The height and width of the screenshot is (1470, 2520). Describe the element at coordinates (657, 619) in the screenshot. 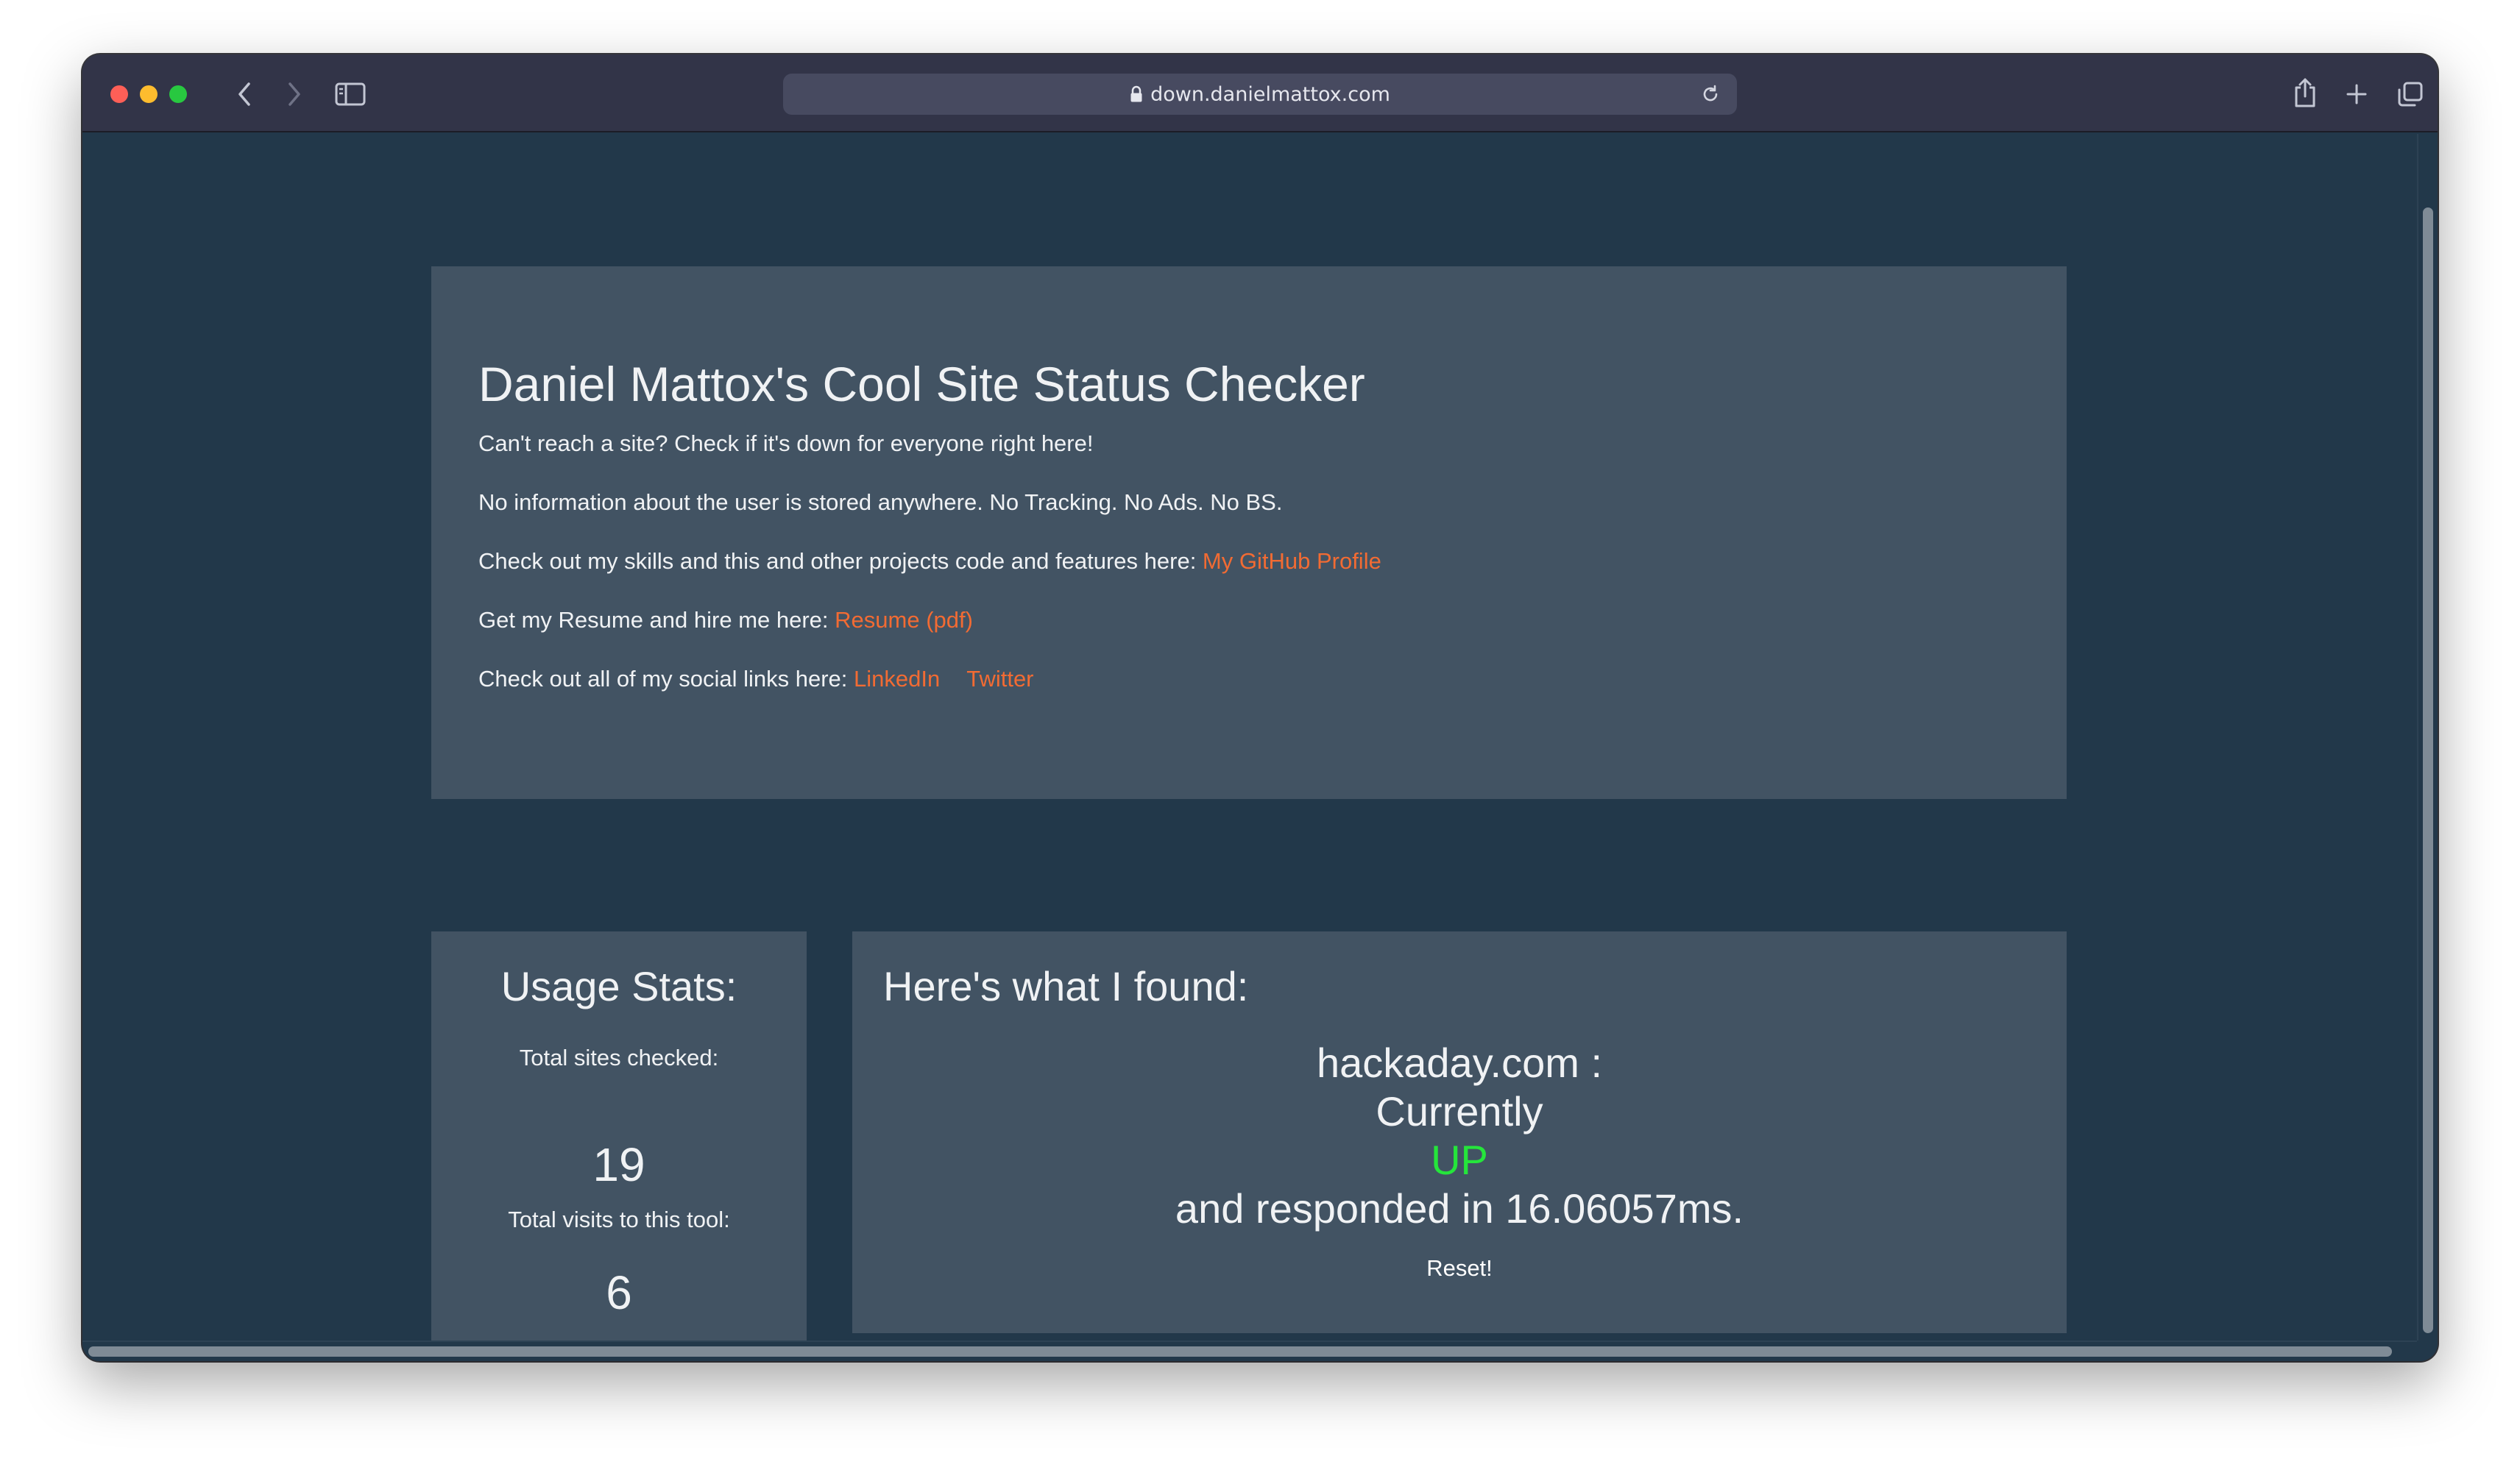

I see `resume-text: Get my Resume and hire me here:` at that location.